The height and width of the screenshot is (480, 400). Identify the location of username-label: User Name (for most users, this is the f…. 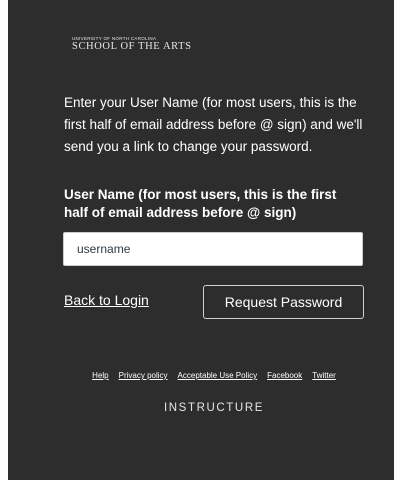
(200, 203).